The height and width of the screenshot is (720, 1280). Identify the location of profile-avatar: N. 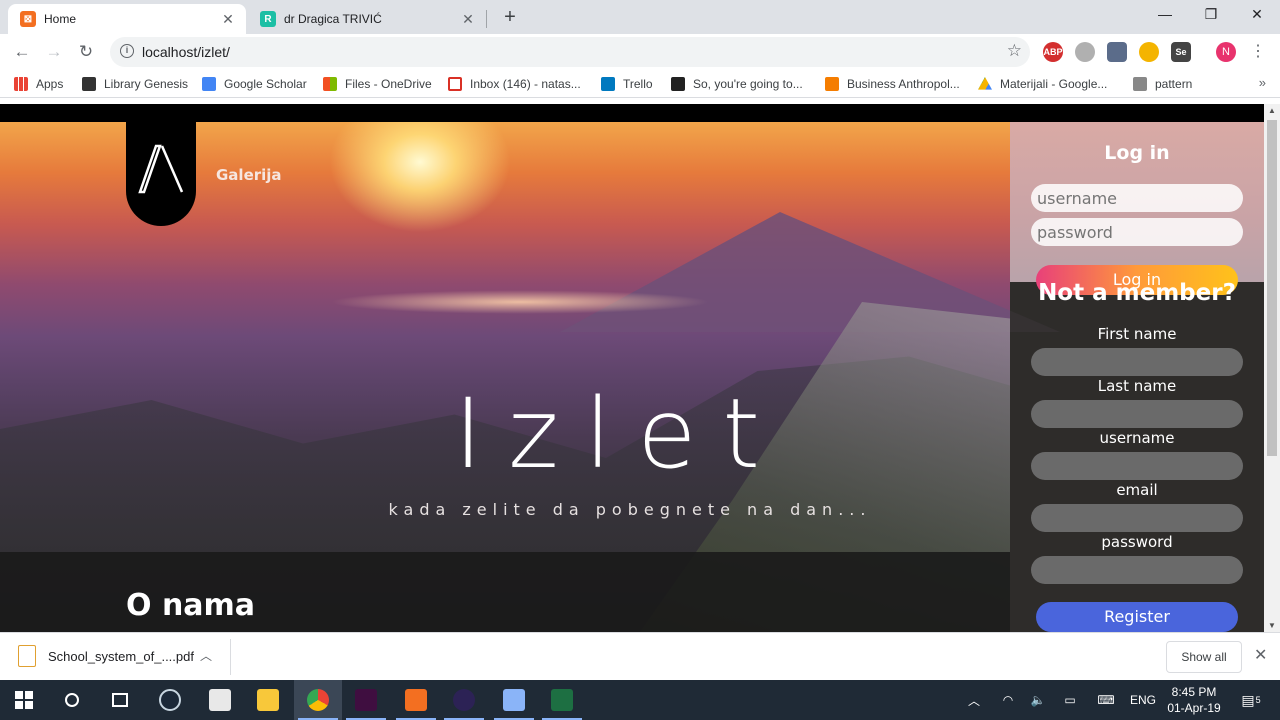
(1226, 52).